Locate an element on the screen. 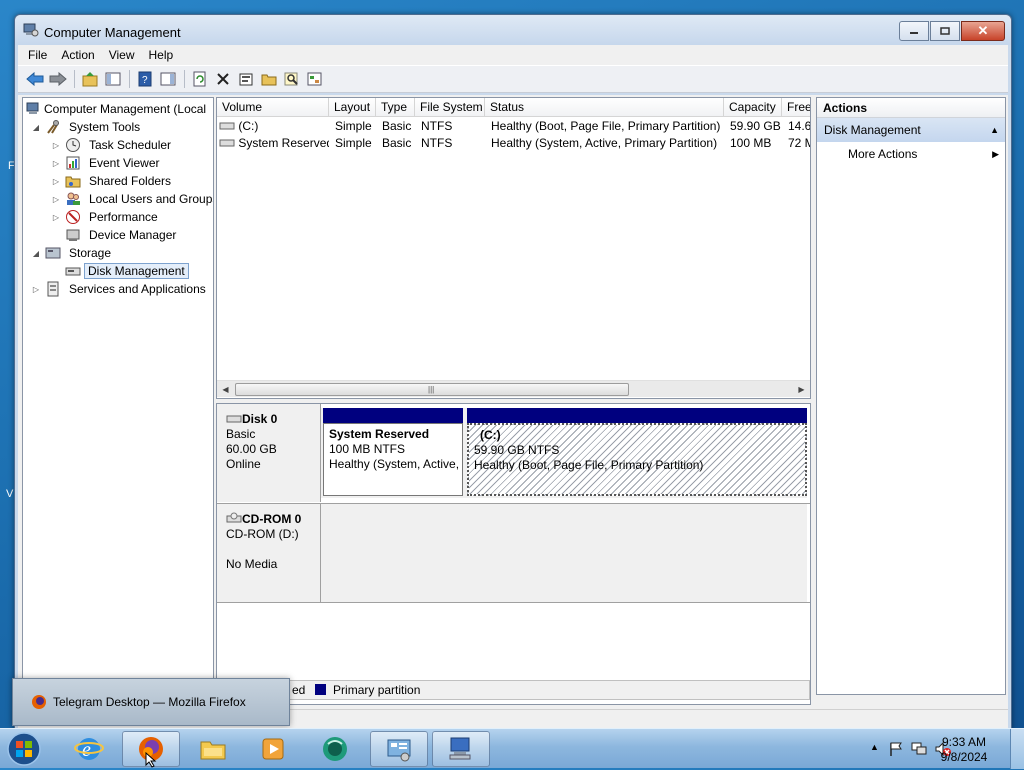 The image size is (1024, 770). search-button is located at coordinates (292, 79).